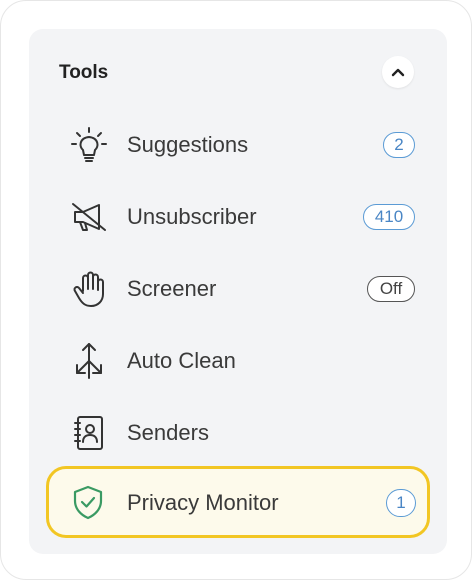  What do you see at coordinates (88, 502) in the screenshot?
I see `shield-check-icon` at bounding box center [88, 502].